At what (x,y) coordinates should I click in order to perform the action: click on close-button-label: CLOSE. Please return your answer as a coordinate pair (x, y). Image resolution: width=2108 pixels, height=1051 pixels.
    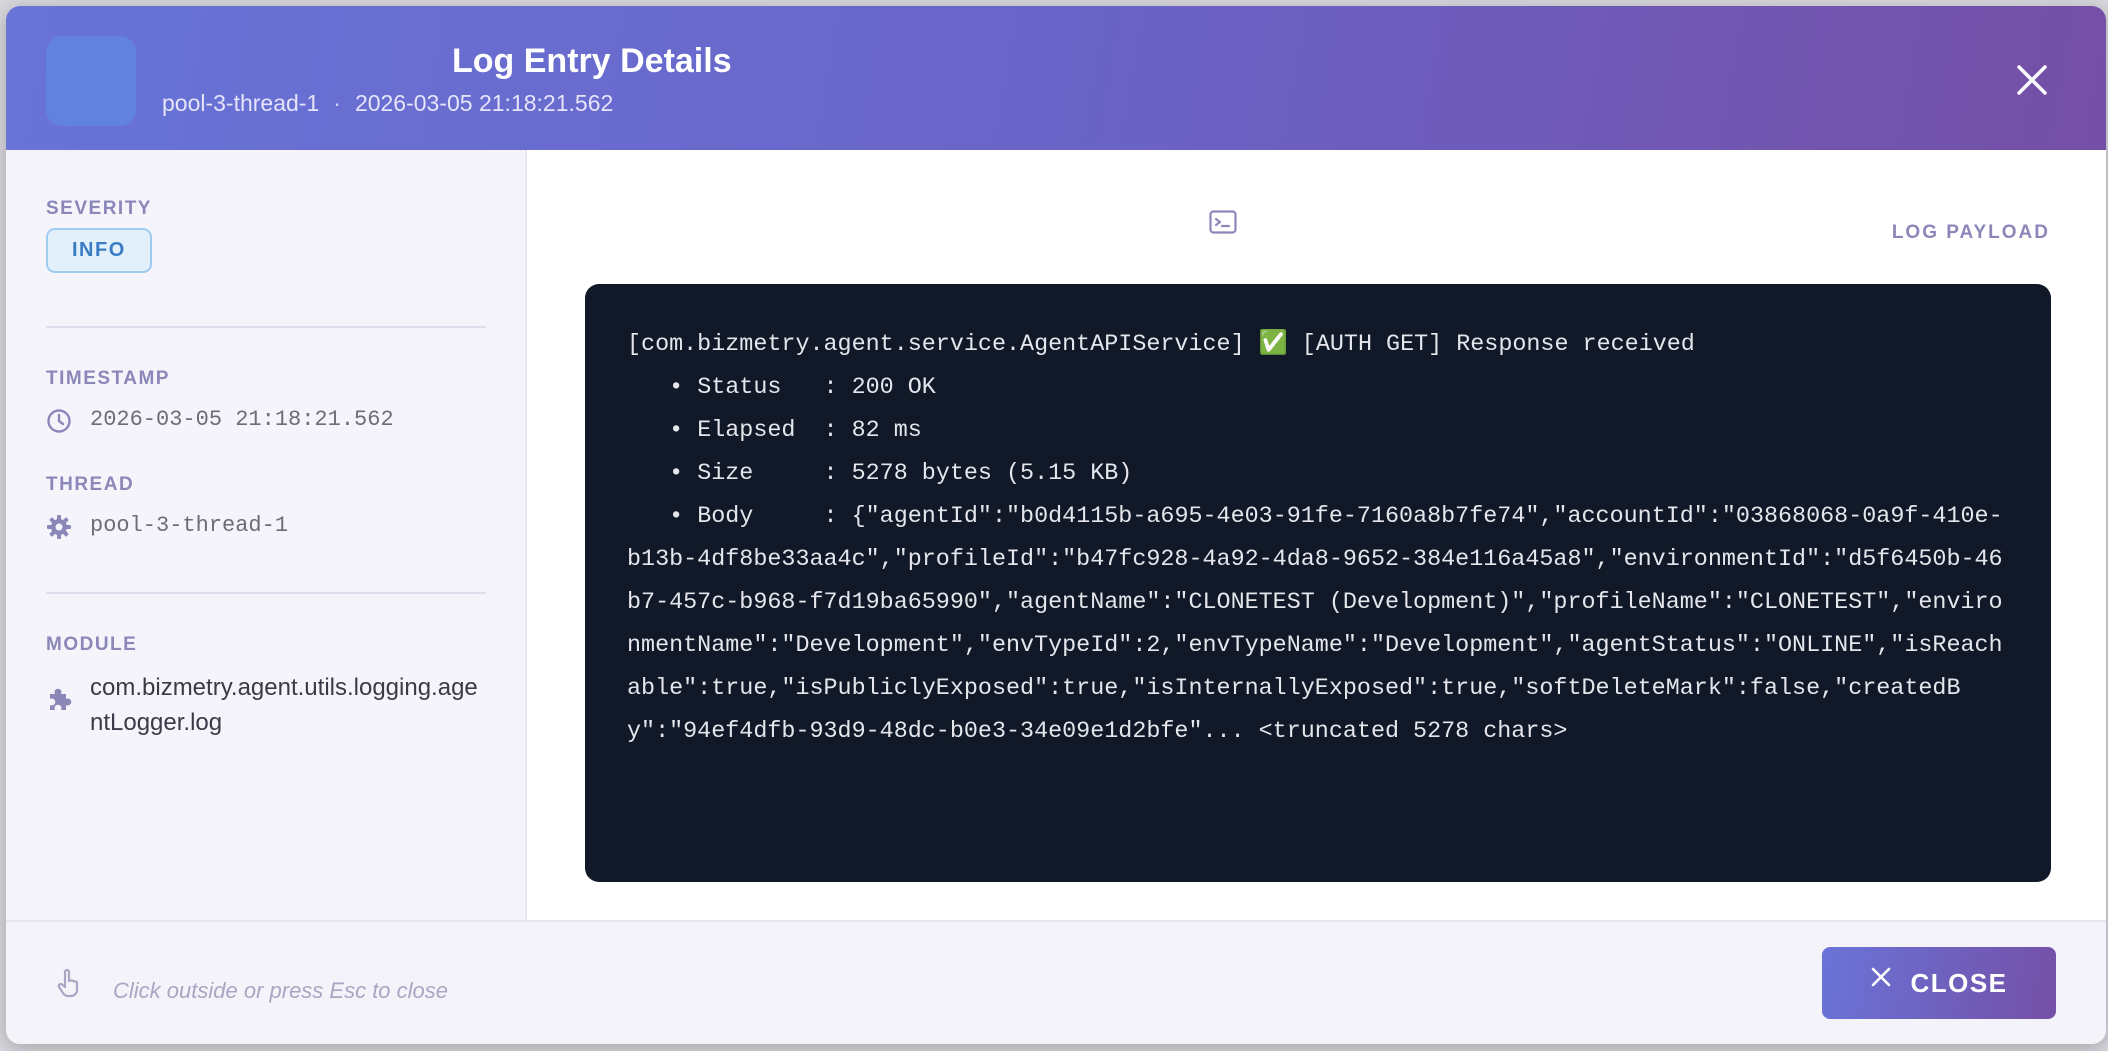
    Looking at the image, I should click on (1959, 982).